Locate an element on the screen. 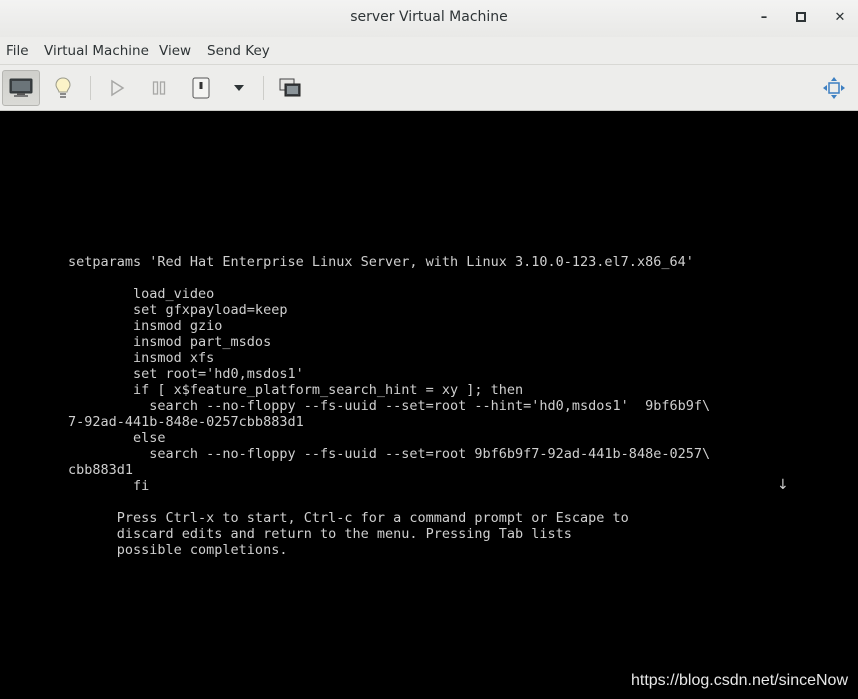 Image resolution: width=858 pixels, height=699 pixels. monitor-icon is located at coordinates (21, 87).